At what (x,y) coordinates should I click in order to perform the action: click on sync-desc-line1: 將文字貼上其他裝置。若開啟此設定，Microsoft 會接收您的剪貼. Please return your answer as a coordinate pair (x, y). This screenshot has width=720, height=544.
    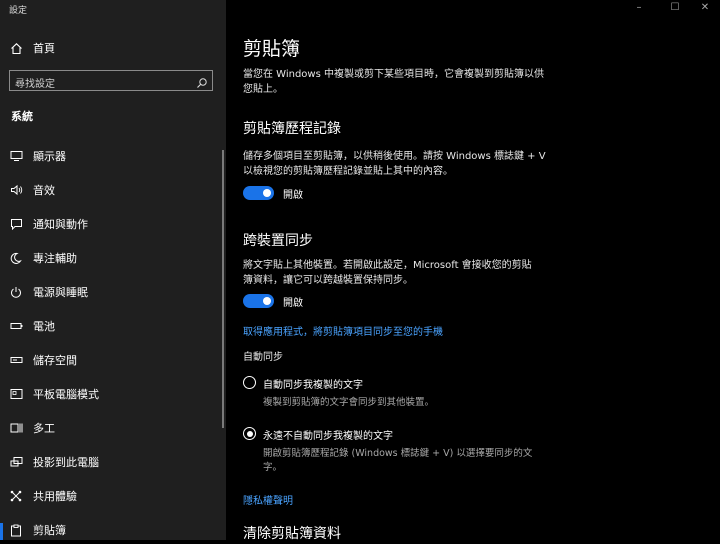
    Looking at the image, I should click on (387, 265).